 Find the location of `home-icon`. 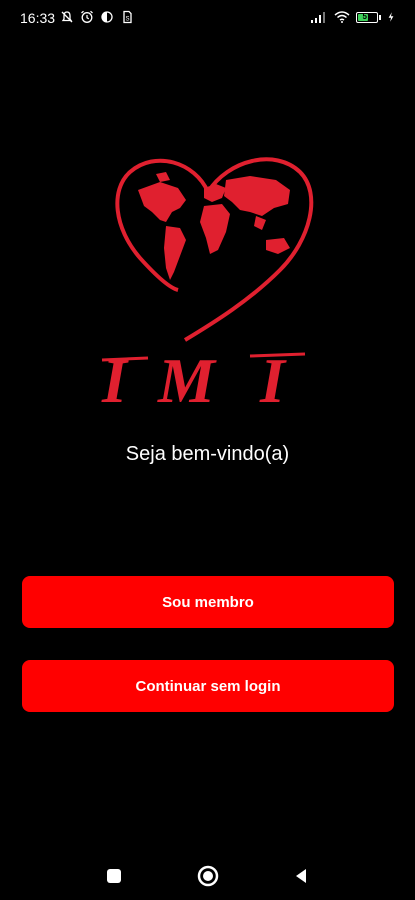

home-icon is located at coordinates (208, 876).